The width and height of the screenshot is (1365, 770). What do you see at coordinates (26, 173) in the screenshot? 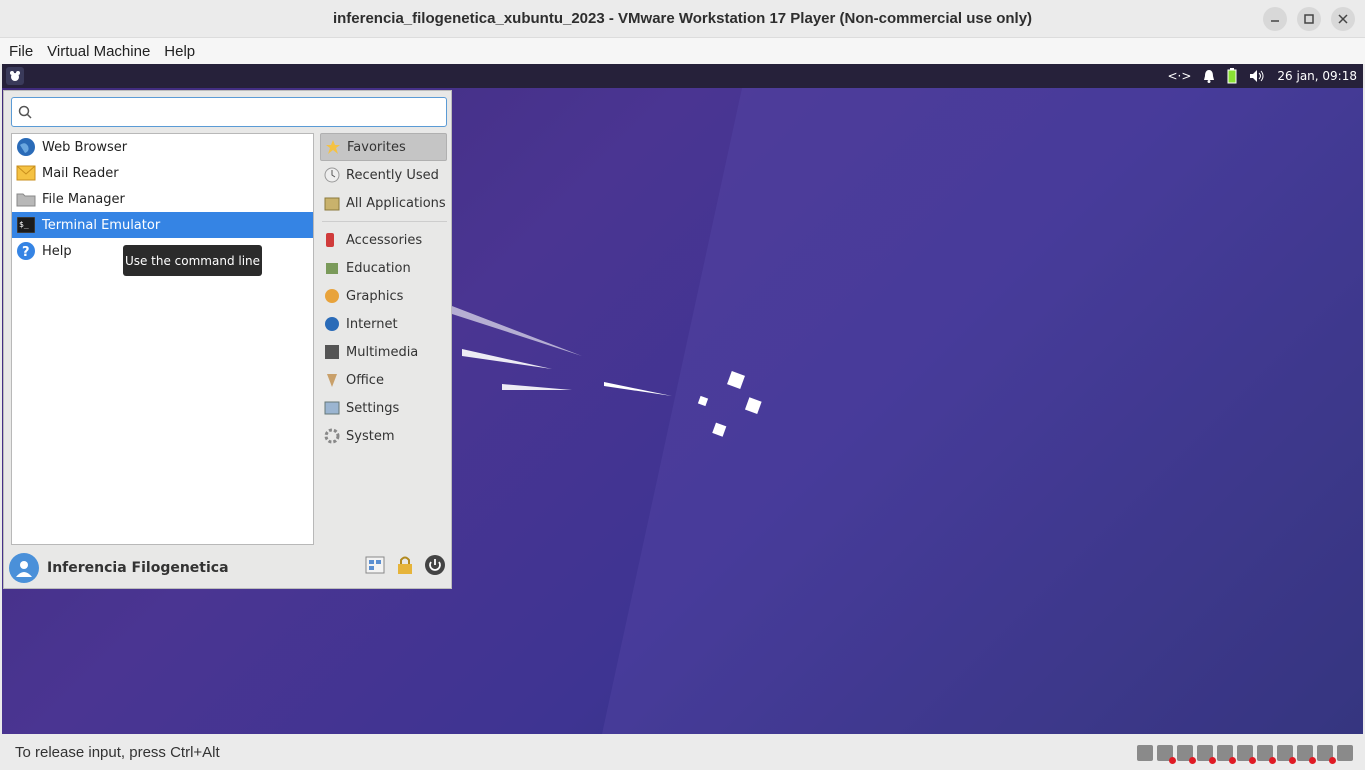
I see `mail-icon` at bounding box center [26, 173].